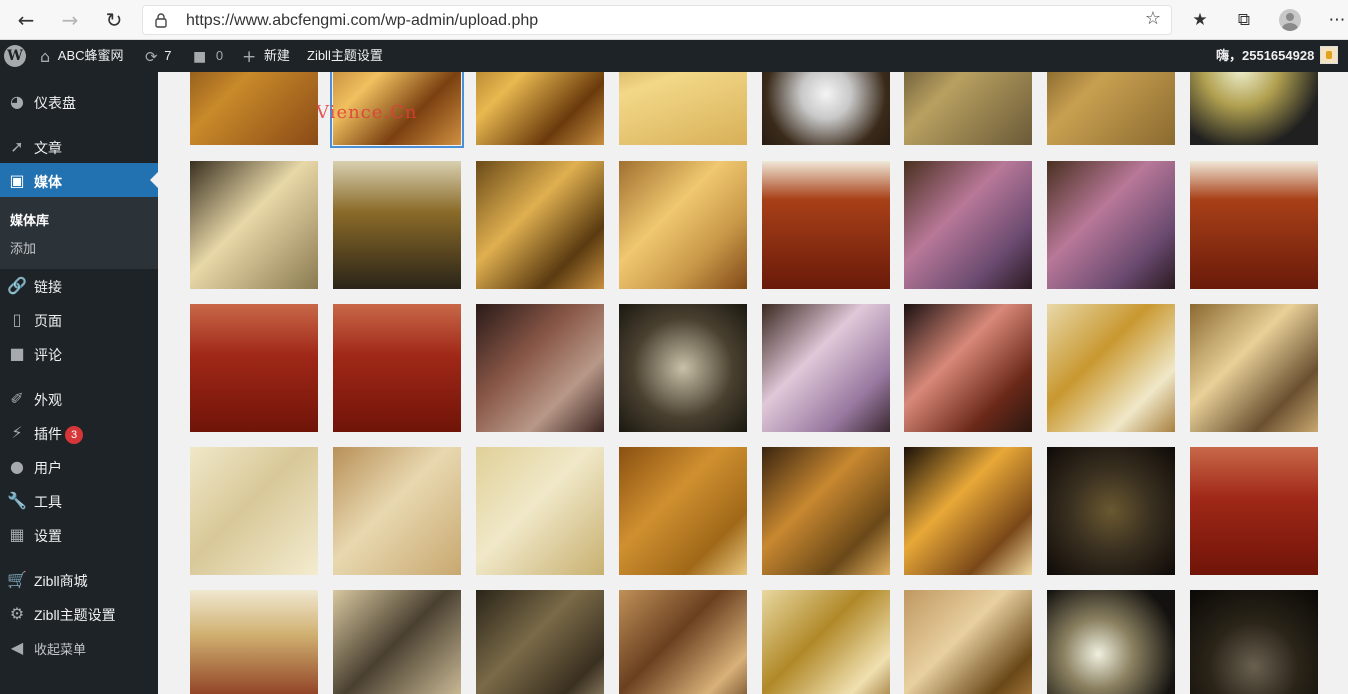  Describe the element at coordinates (17, 613) in the screenshot. I see `gear-icon: ⚙` at that location.